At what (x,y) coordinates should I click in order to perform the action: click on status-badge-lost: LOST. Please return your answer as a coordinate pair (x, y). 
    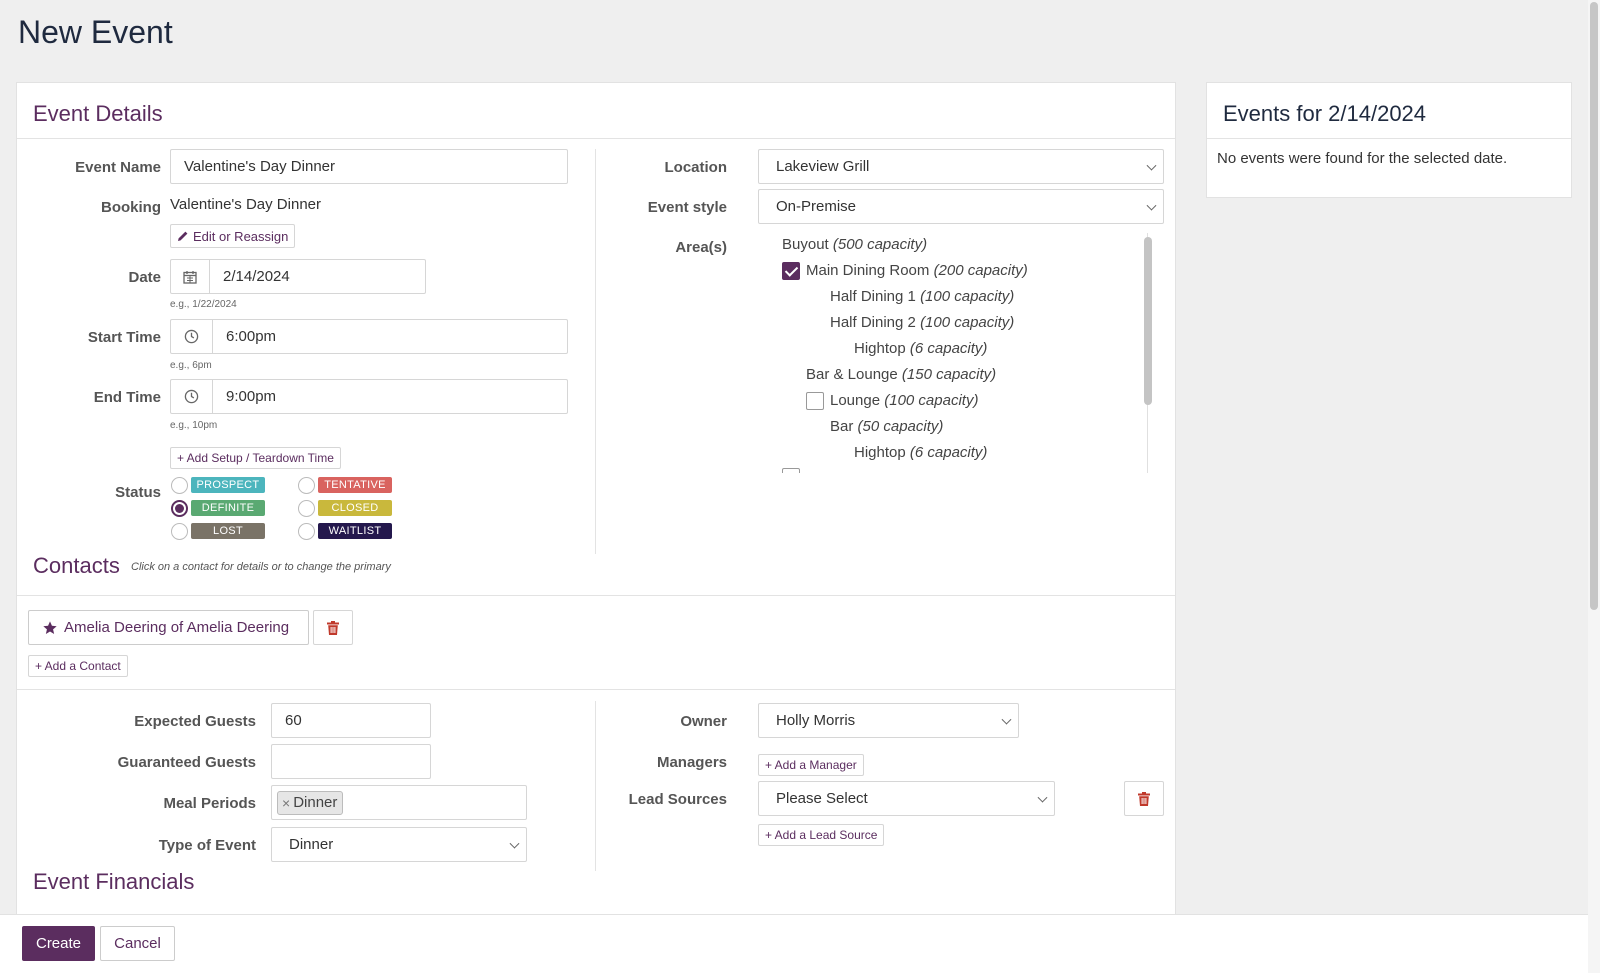
    Looking at the image, I should click on (228, 531).